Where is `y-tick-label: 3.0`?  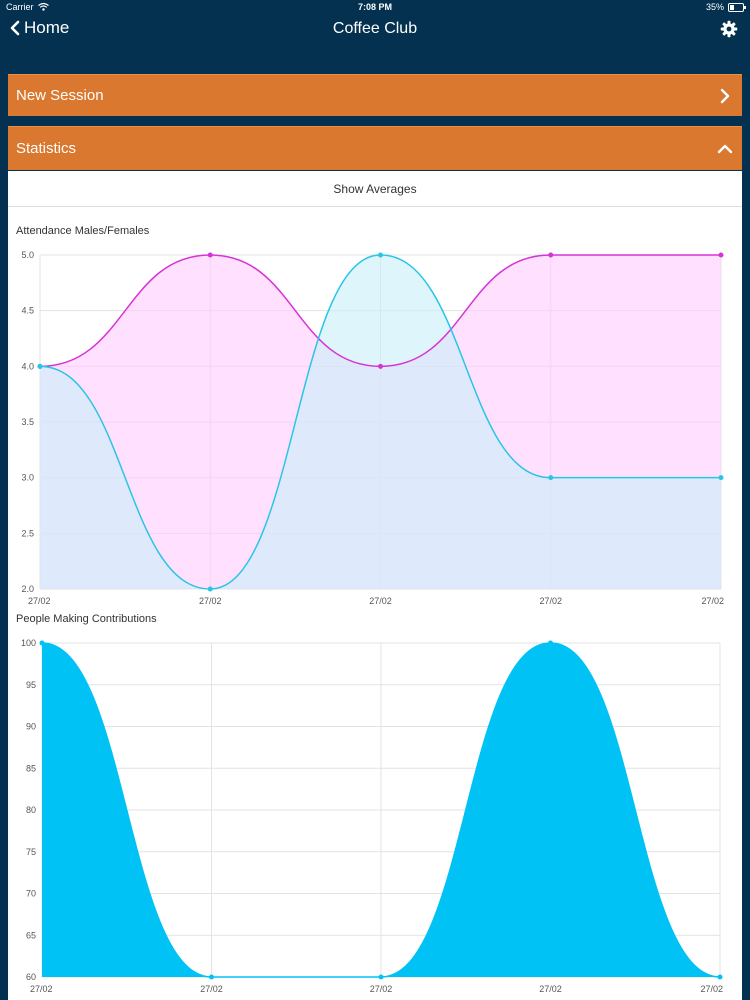
y-tick-label: 3.0 is located at coordinates (27, 478).